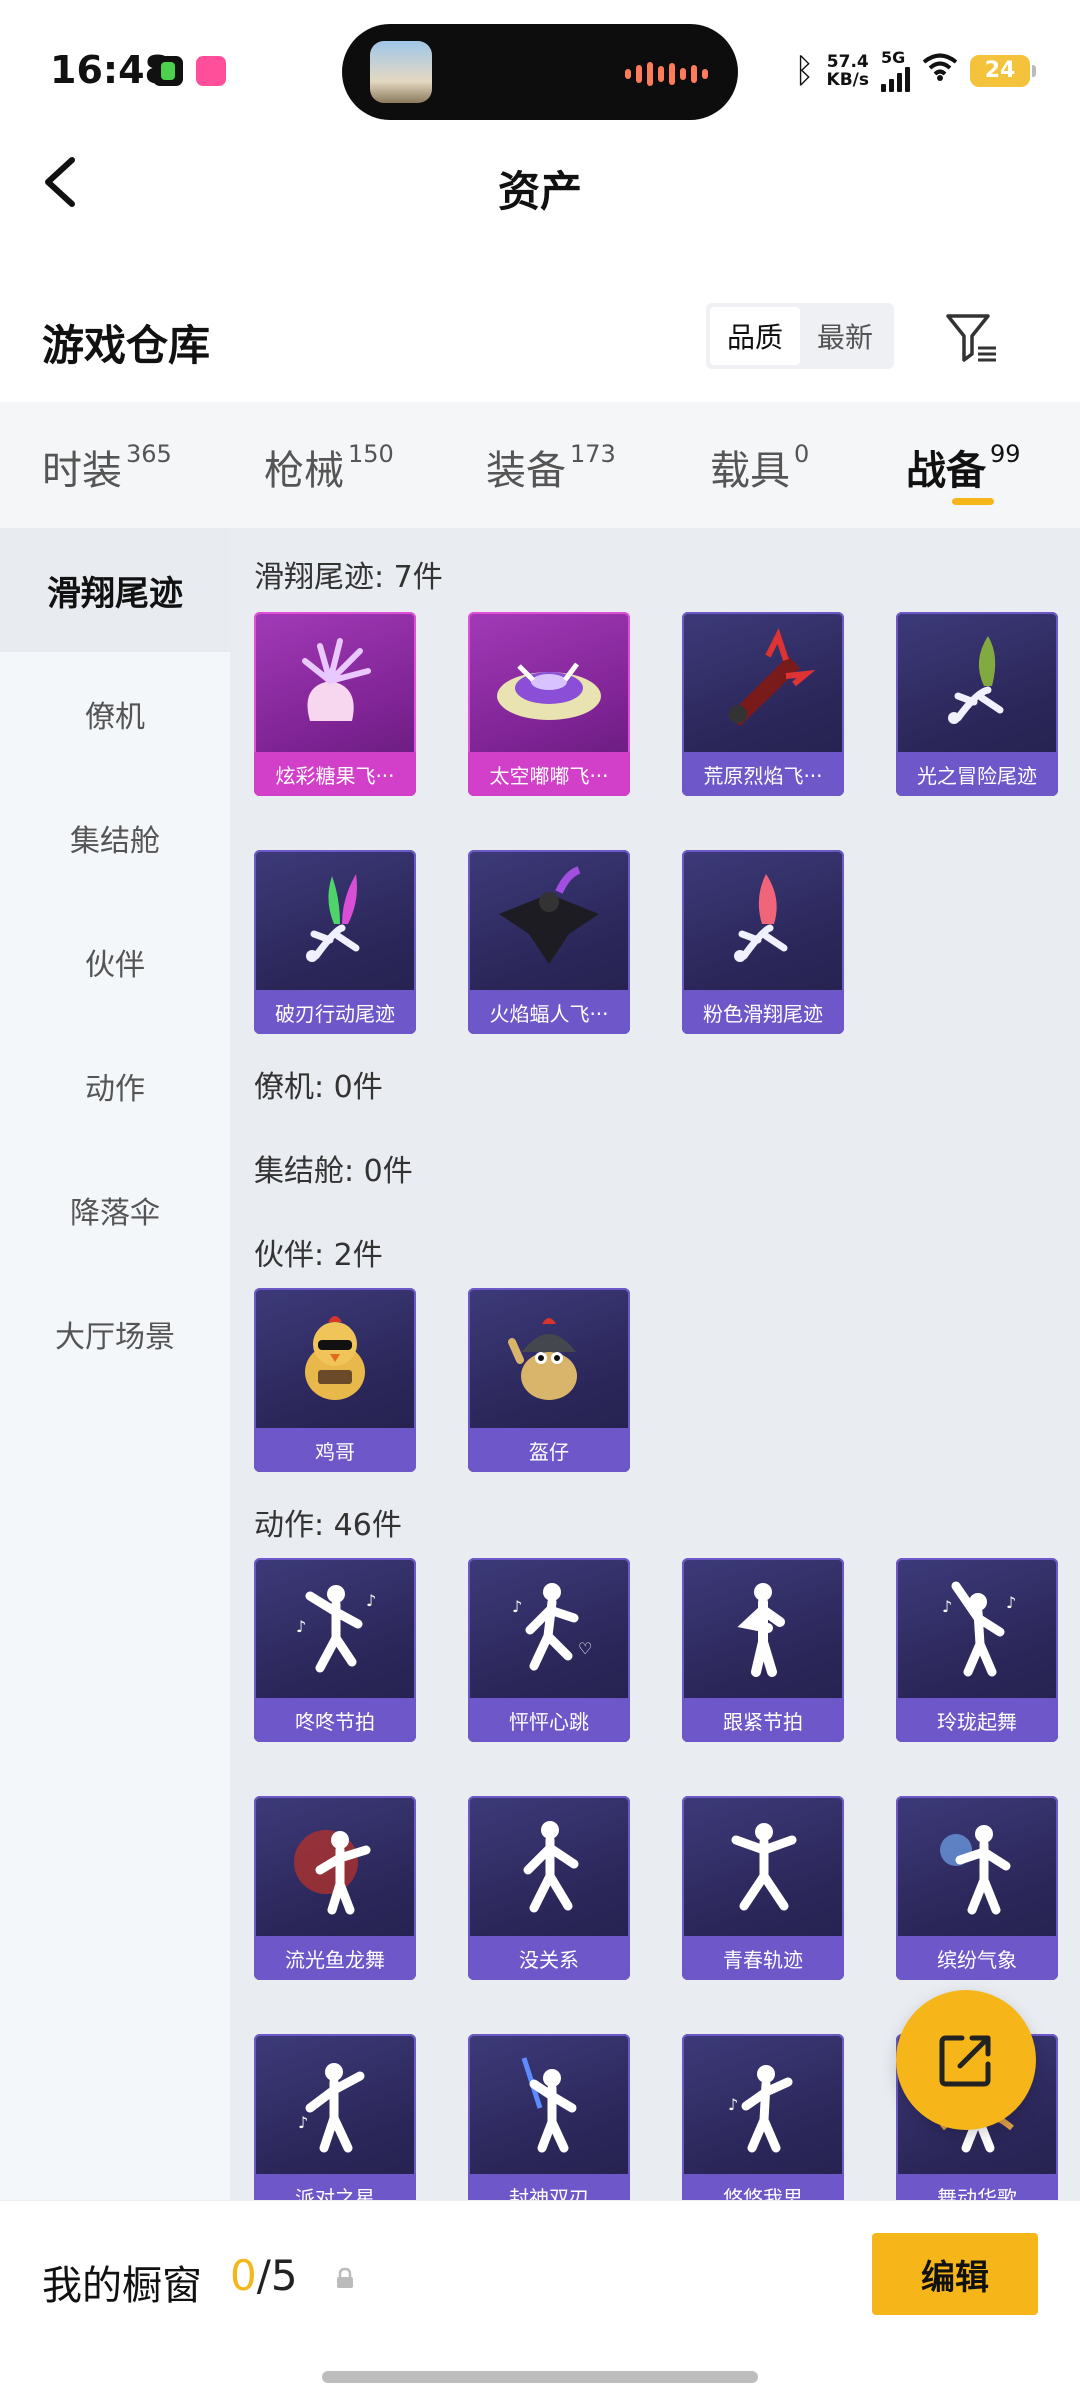  I want to click on item-name: 粉色滑翔尾迹, so click(763, 1012).